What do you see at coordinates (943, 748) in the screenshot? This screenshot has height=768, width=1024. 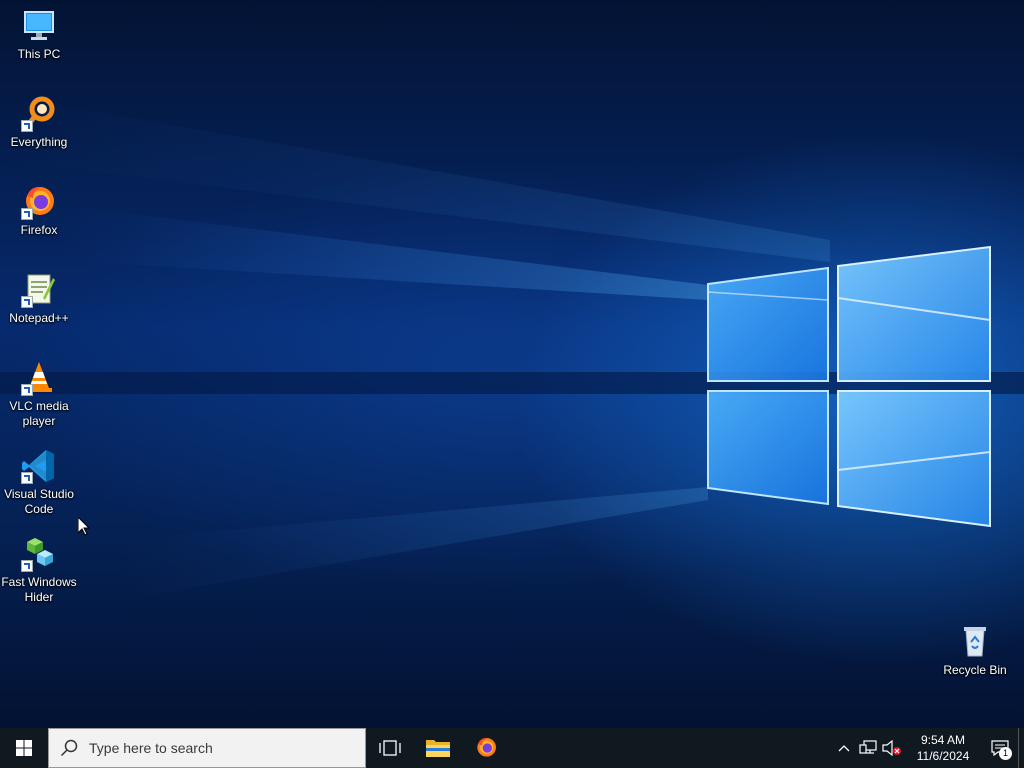 I see `taskbar-clock: 9:54 AM 11/6/2024` at bounding box center [943, 748].